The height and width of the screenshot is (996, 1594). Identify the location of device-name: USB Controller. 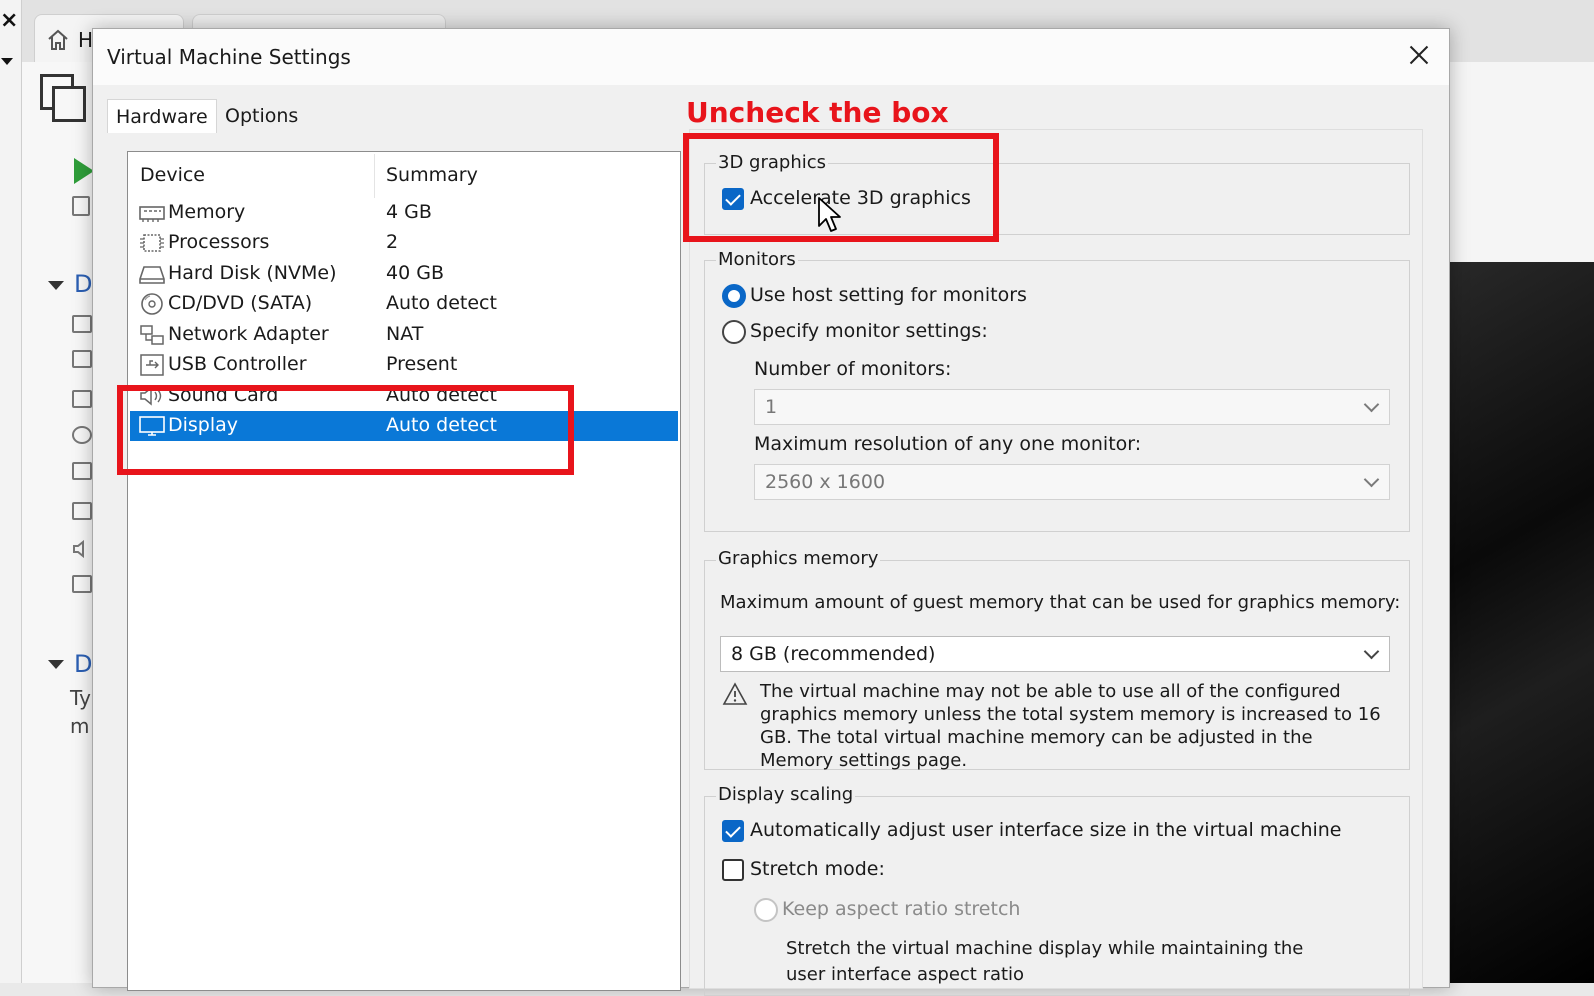
(237, 364).